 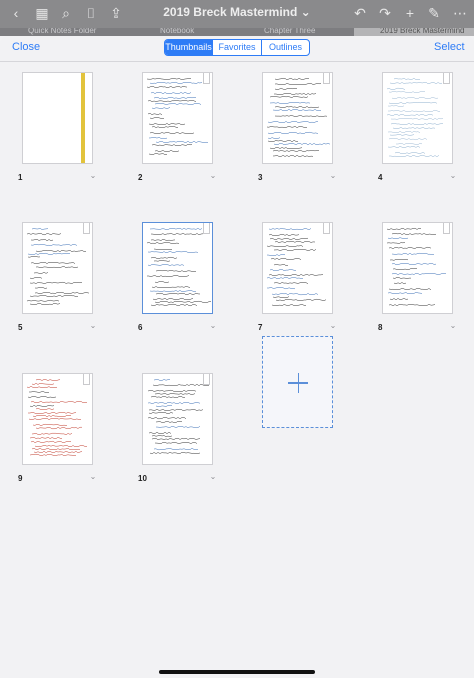 What do you see at coordinates (380, 327) in the screenshot?
I see `page-number: 8` at bounding box center [380, 327].